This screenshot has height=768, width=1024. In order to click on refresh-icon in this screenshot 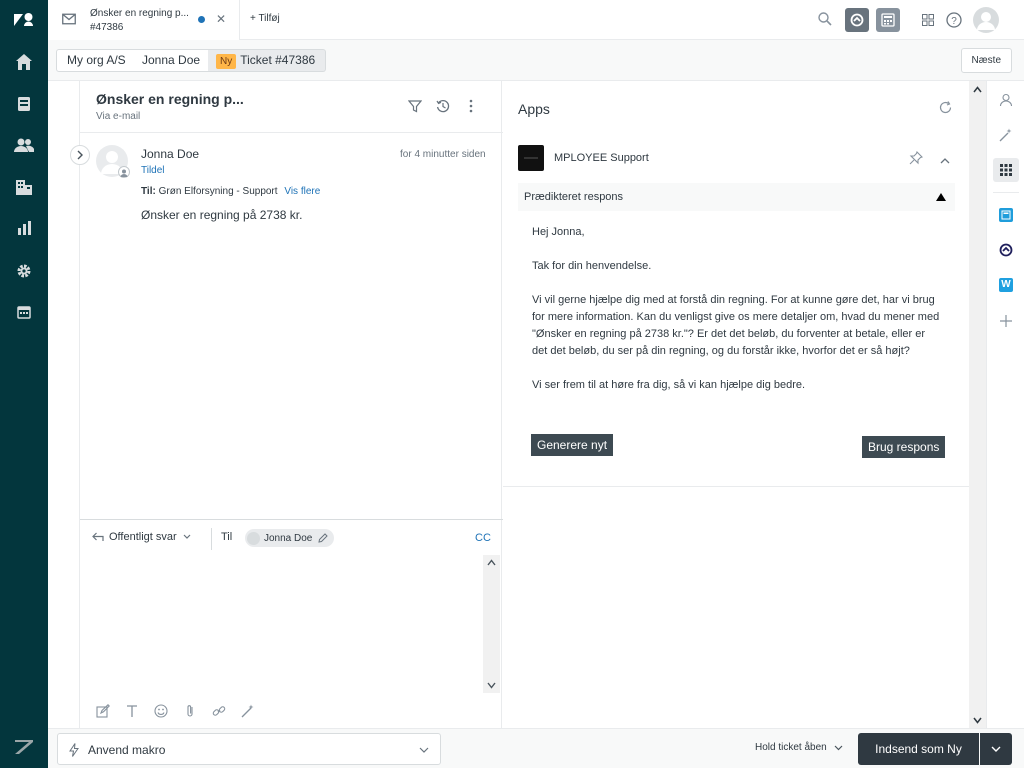, I will do `click(945, 109)`.